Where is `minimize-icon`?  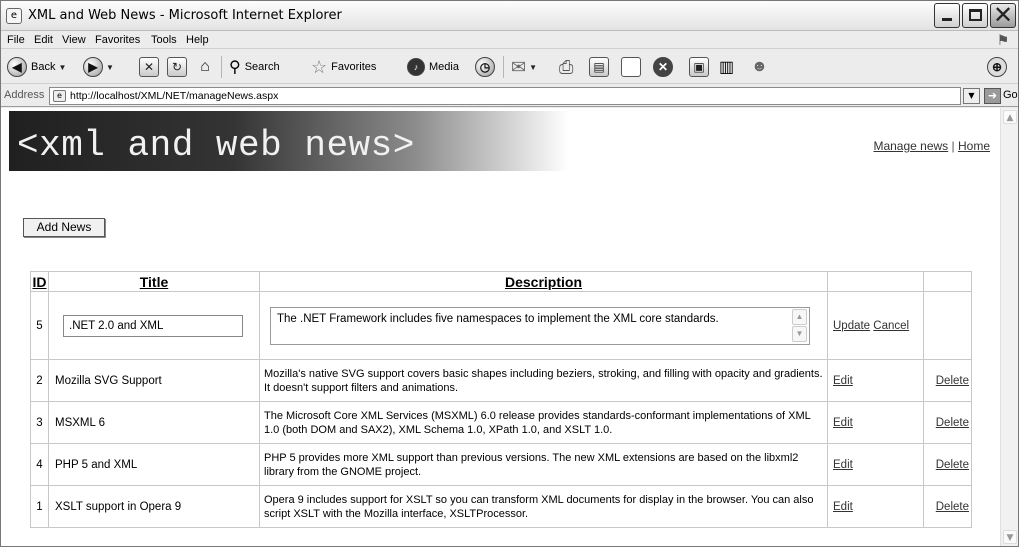
minimize-icon is located at coordinates (947, 19).